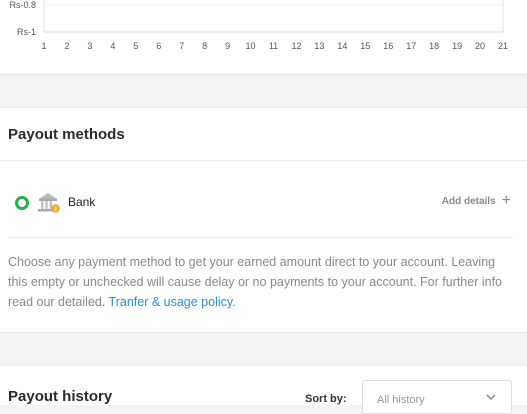  What do you see at coordinates (49, 203) in the screenshot?
I see `bank-icon: $` at bounding box center [49, 203].